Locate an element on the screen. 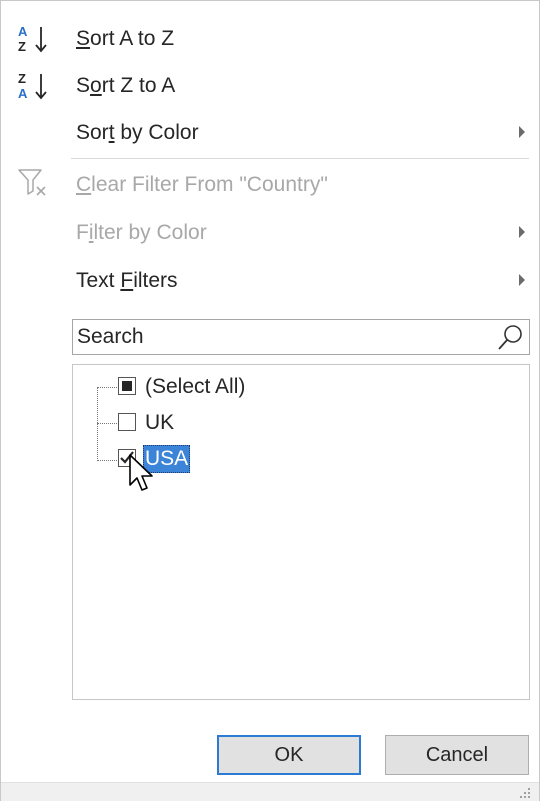 This screenshot has height=803, width=542. sort-a-to-z-label: Sort A to Z is located at coordinates (125, 38).